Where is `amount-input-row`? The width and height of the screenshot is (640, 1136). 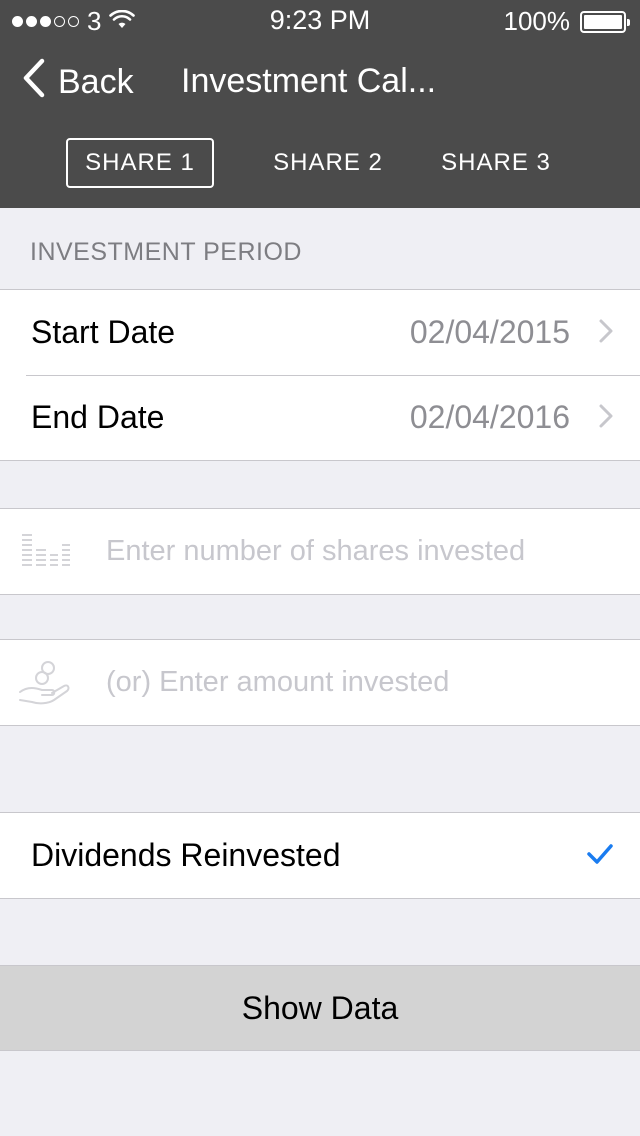 amount-input-row is located at coordinates (320, 682).